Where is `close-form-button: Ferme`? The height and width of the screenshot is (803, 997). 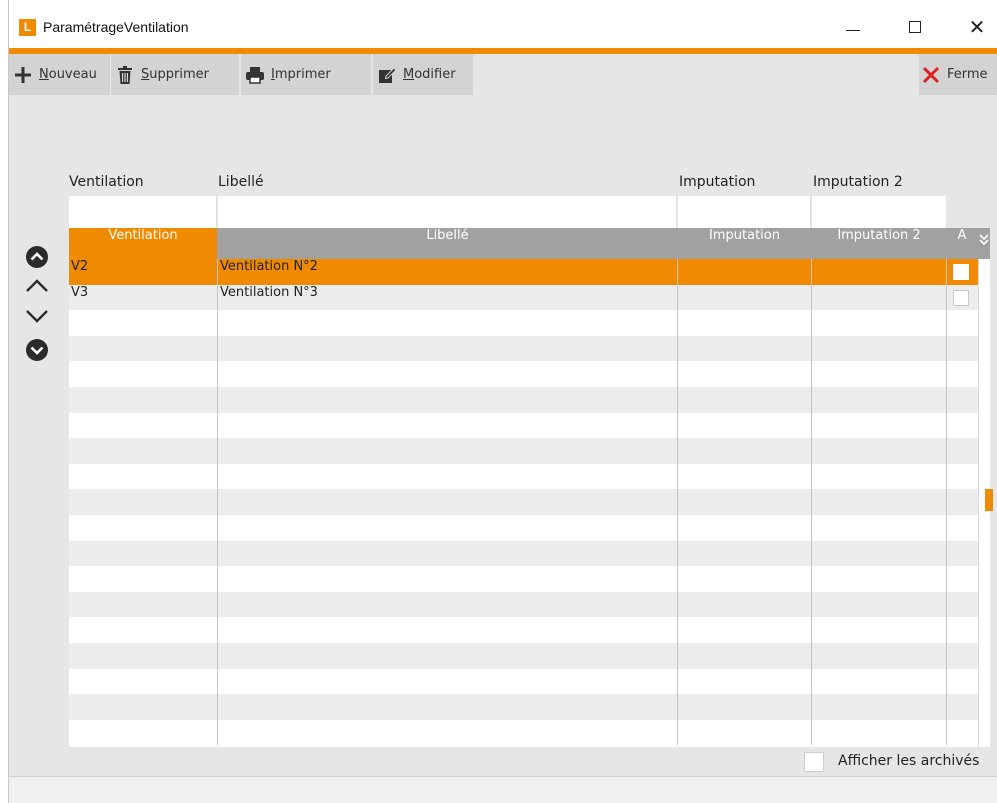
close-form-button: Ferme is located at coordinates (958, 74).